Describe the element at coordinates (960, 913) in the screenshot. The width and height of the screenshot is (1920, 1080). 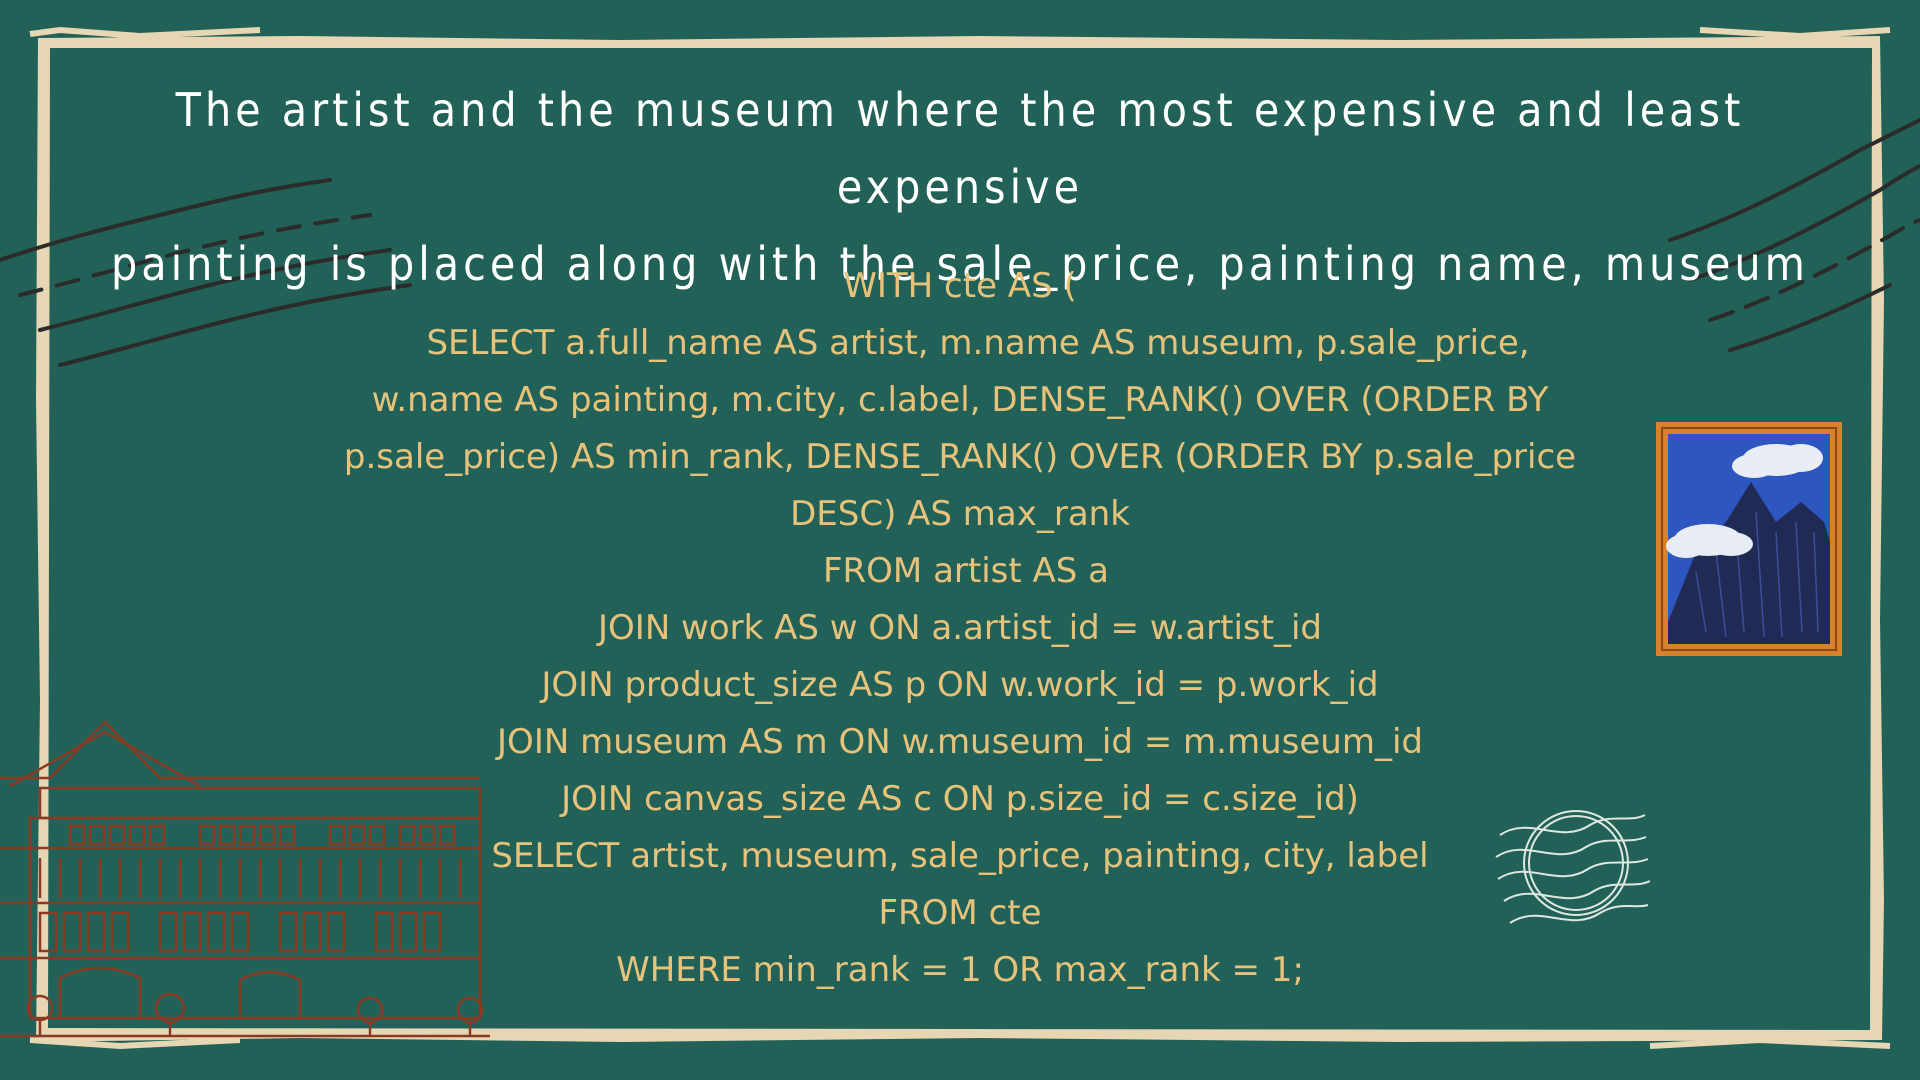
I see `code-line: FROM cte` at that location.